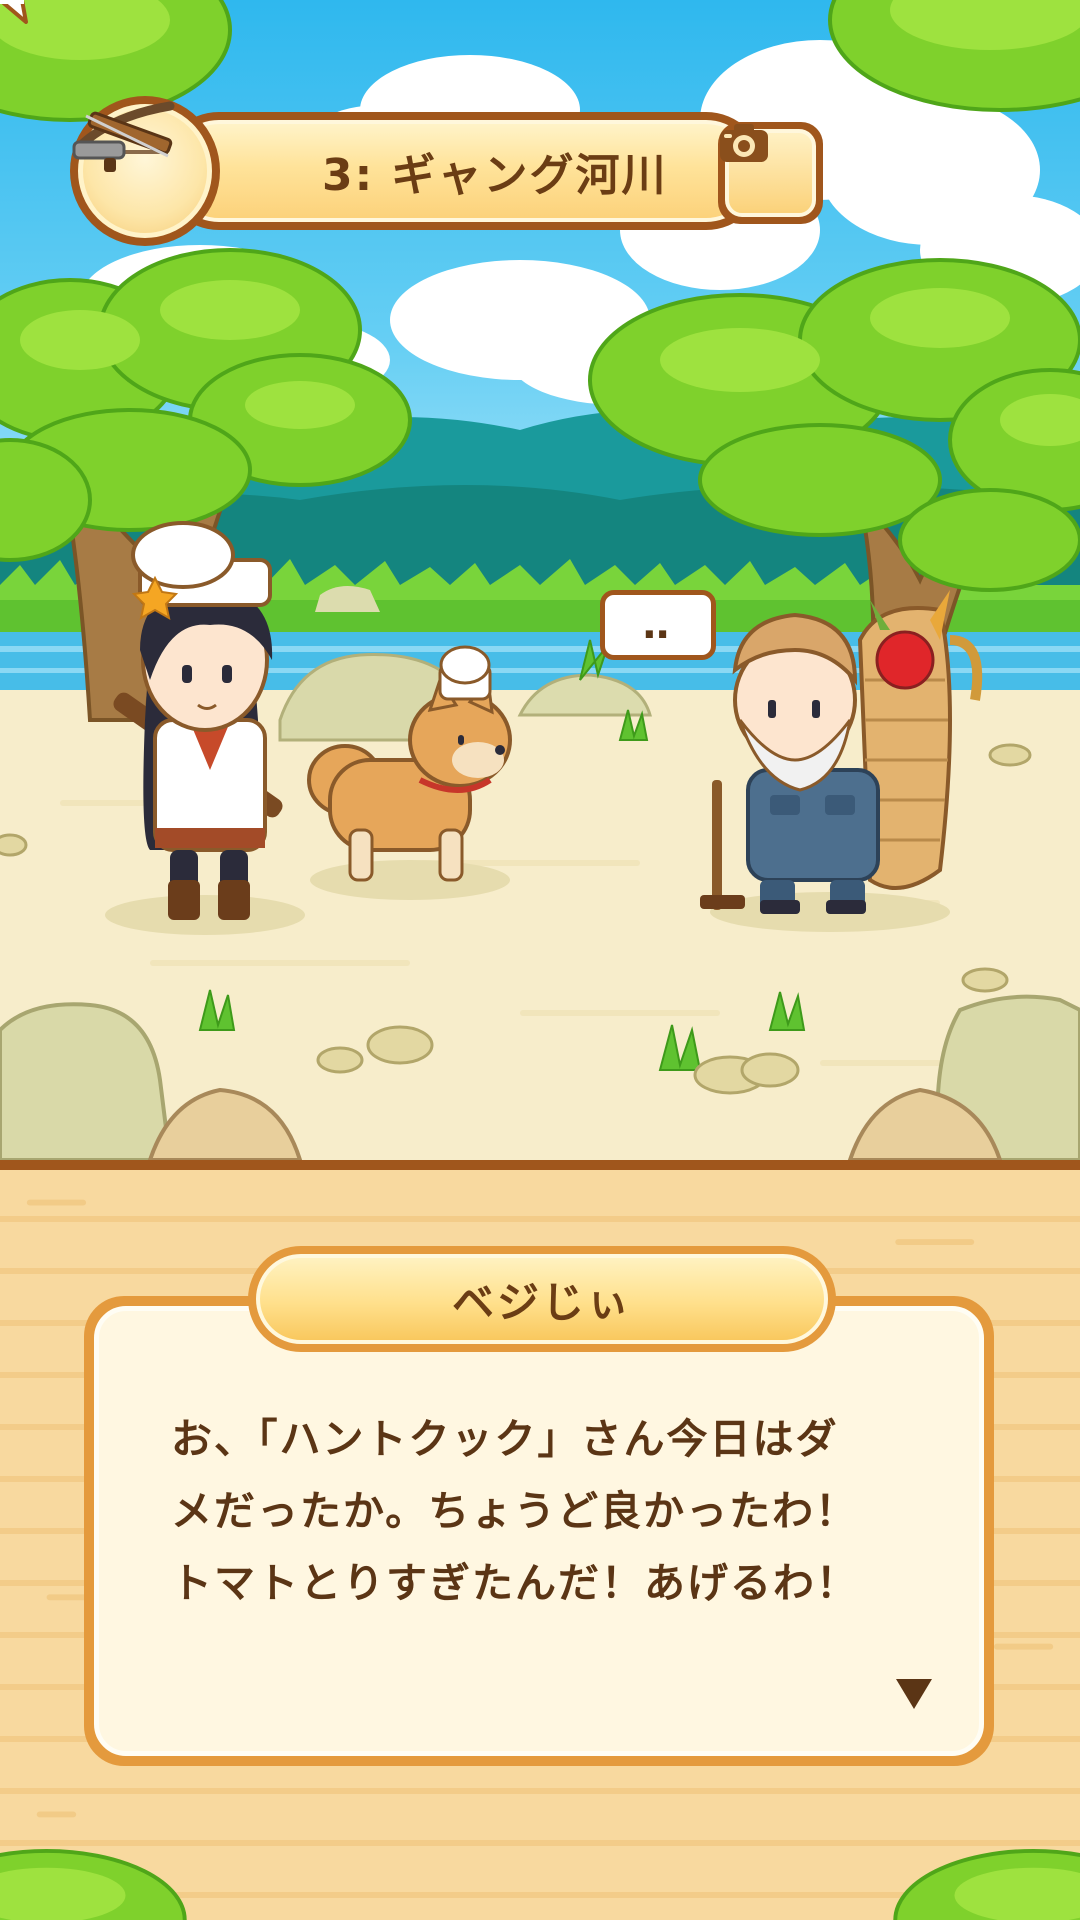 This screenshot has height=1920, width=1080. Describe the element at coordinates (515, 1511) in the screenshot. I see `dialog-line: メだったか。ちょうど良かったわ！` at that location.